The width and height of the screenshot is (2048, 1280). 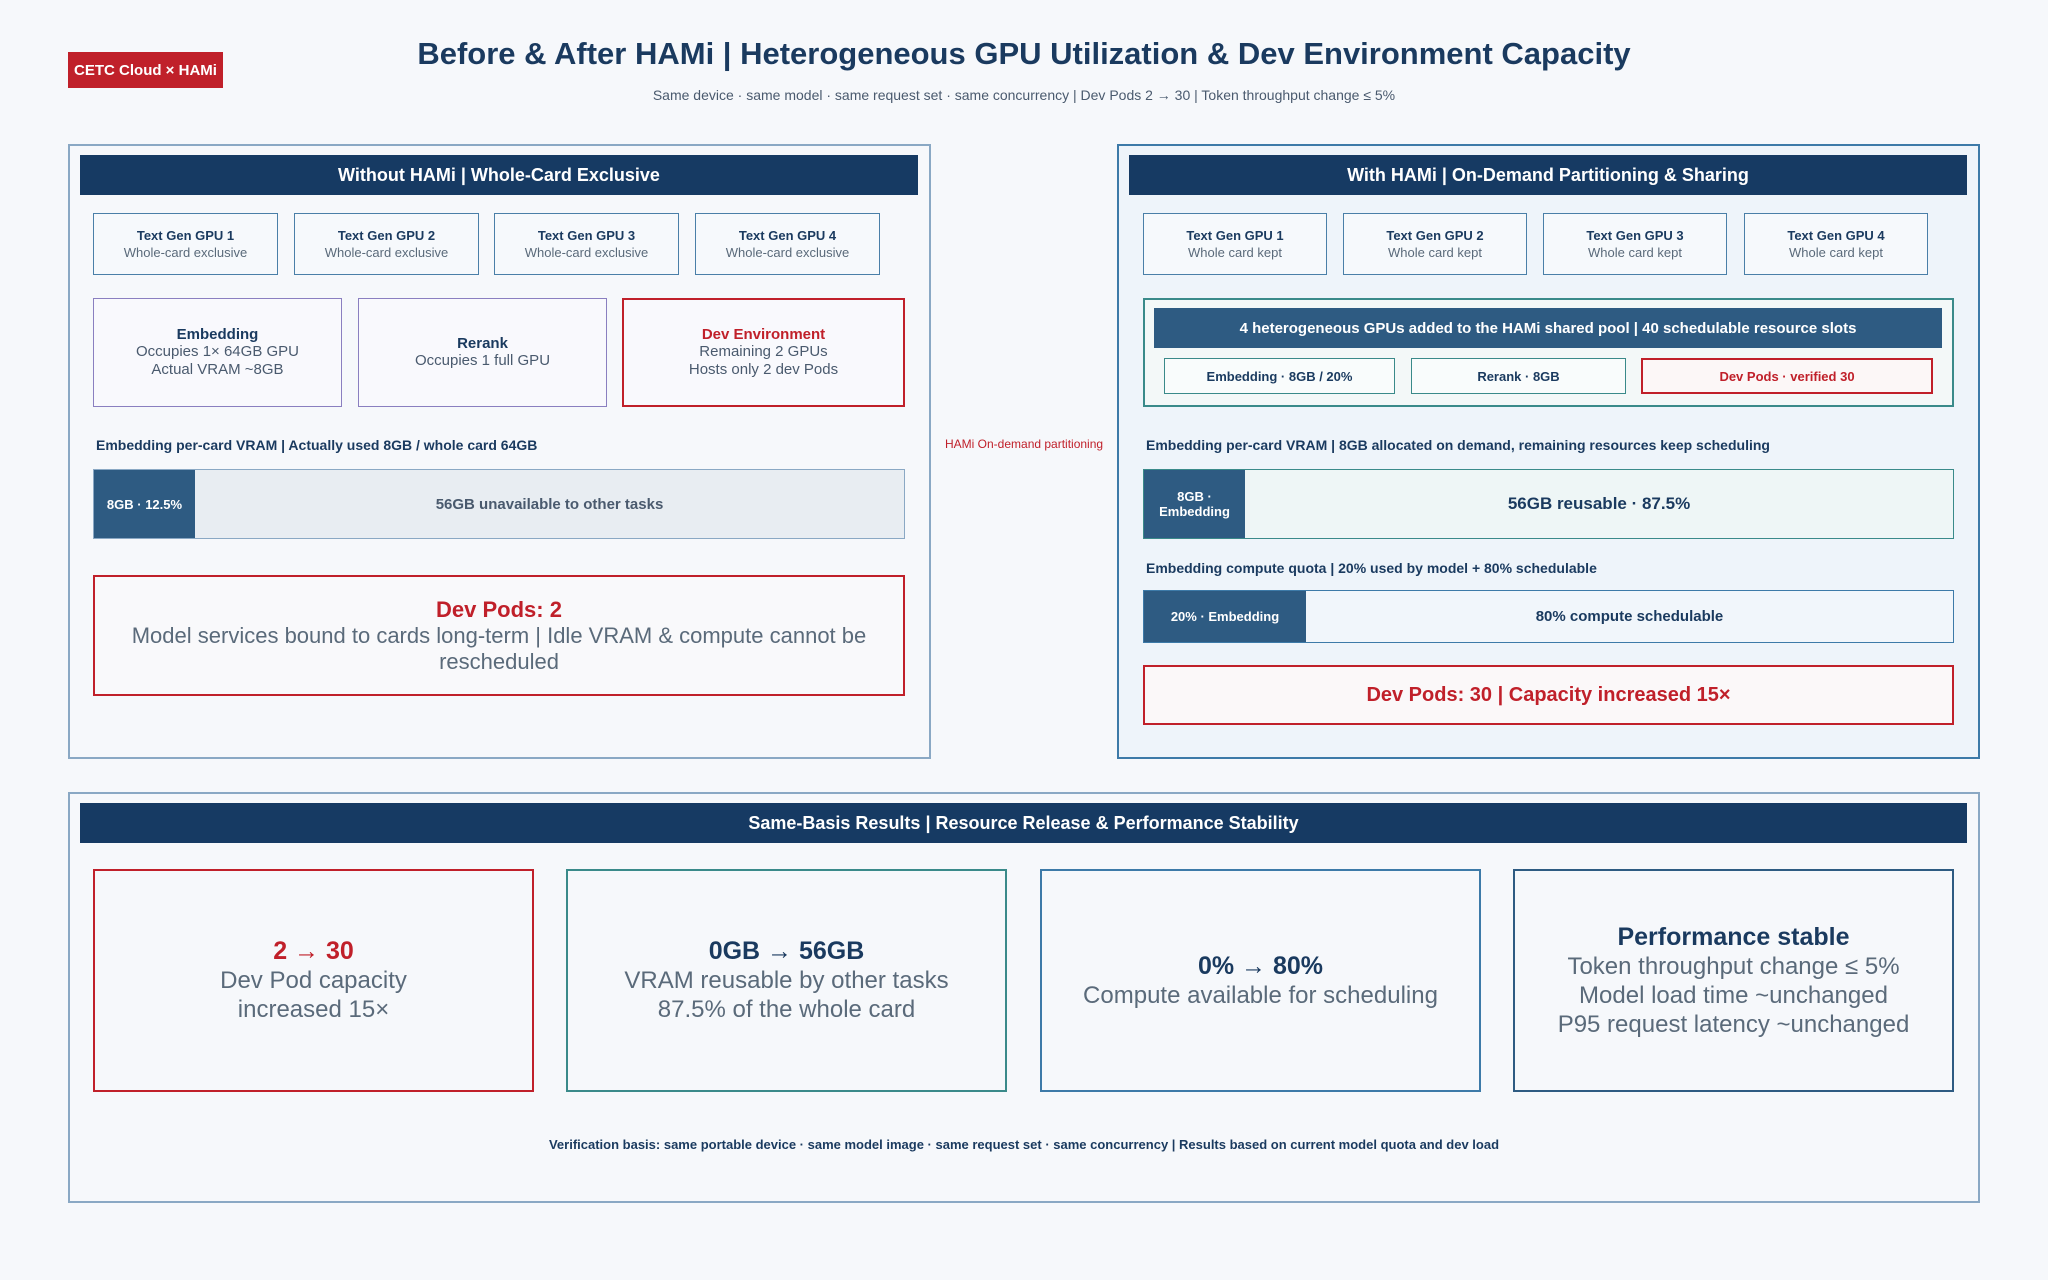 What do you see at coordinates (313, 951) in the screenshot?
I see `kpi-value: 2 → 30` at bounding box center [313, 951].